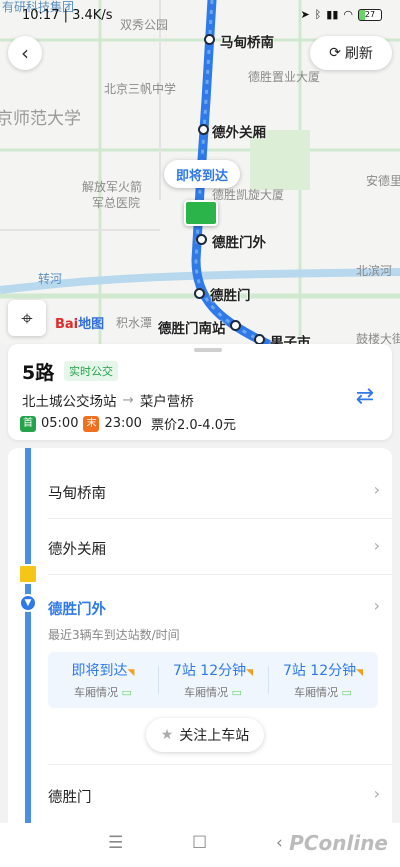  Describe the element at coordinates (28, 423) in the screenshot. I see `first-bus-tag: 首` at that location.